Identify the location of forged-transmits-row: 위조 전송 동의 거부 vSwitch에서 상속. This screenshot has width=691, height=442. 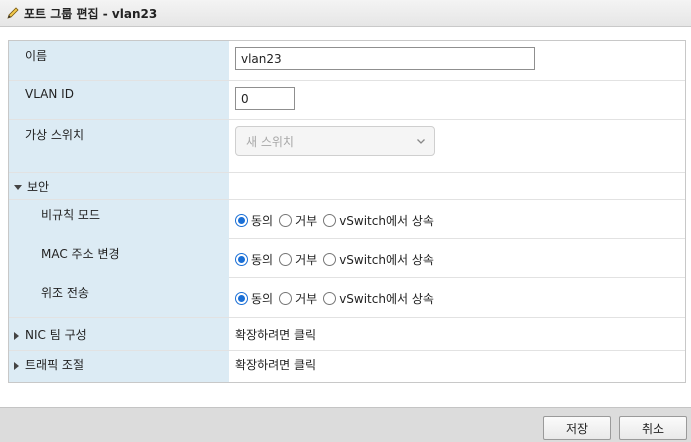
(347, 298).